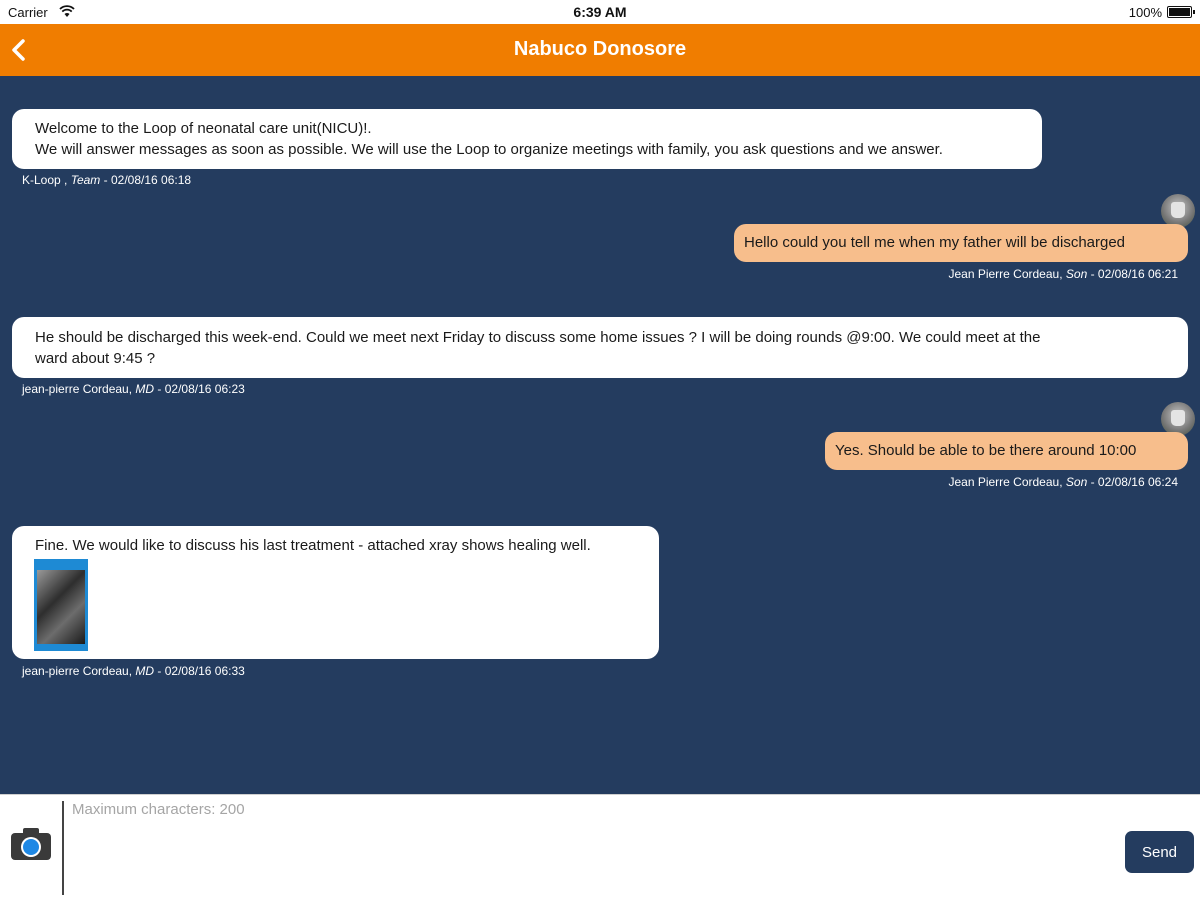  Describe the element at coordinates (1134, 482) in the screenshot. I see `message-timestamp: - 02/08/16 06:24` at that location.